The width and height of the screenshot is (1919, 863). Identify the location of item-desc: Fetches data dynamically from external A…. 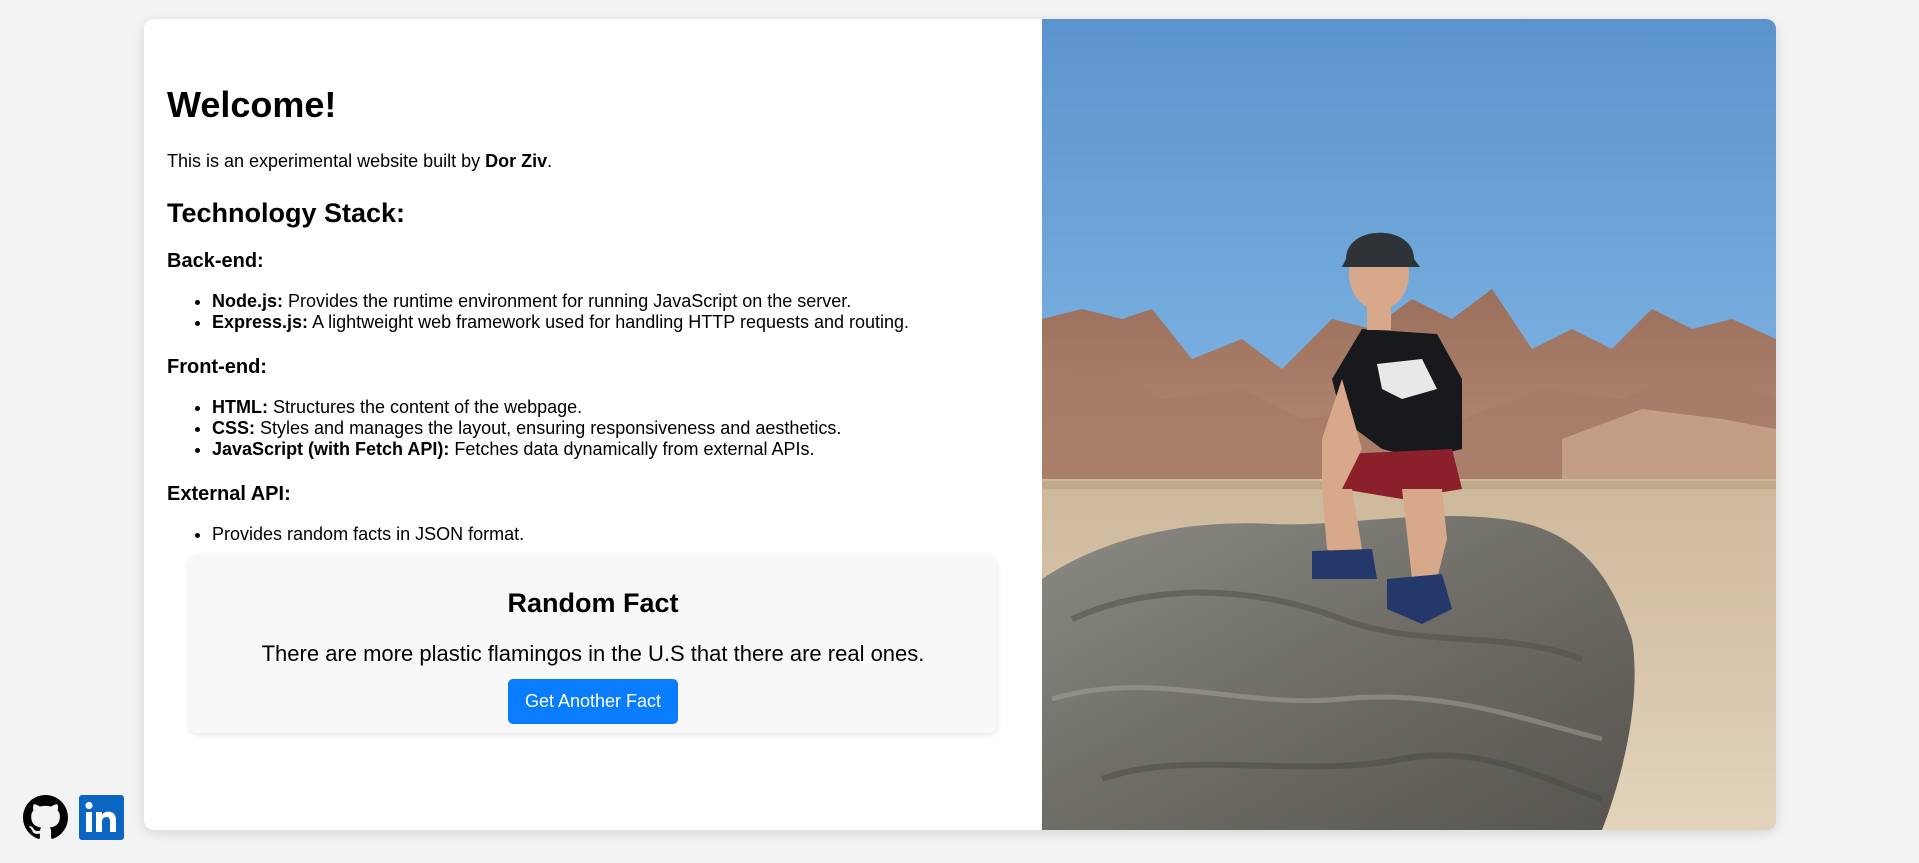
(632, 449).